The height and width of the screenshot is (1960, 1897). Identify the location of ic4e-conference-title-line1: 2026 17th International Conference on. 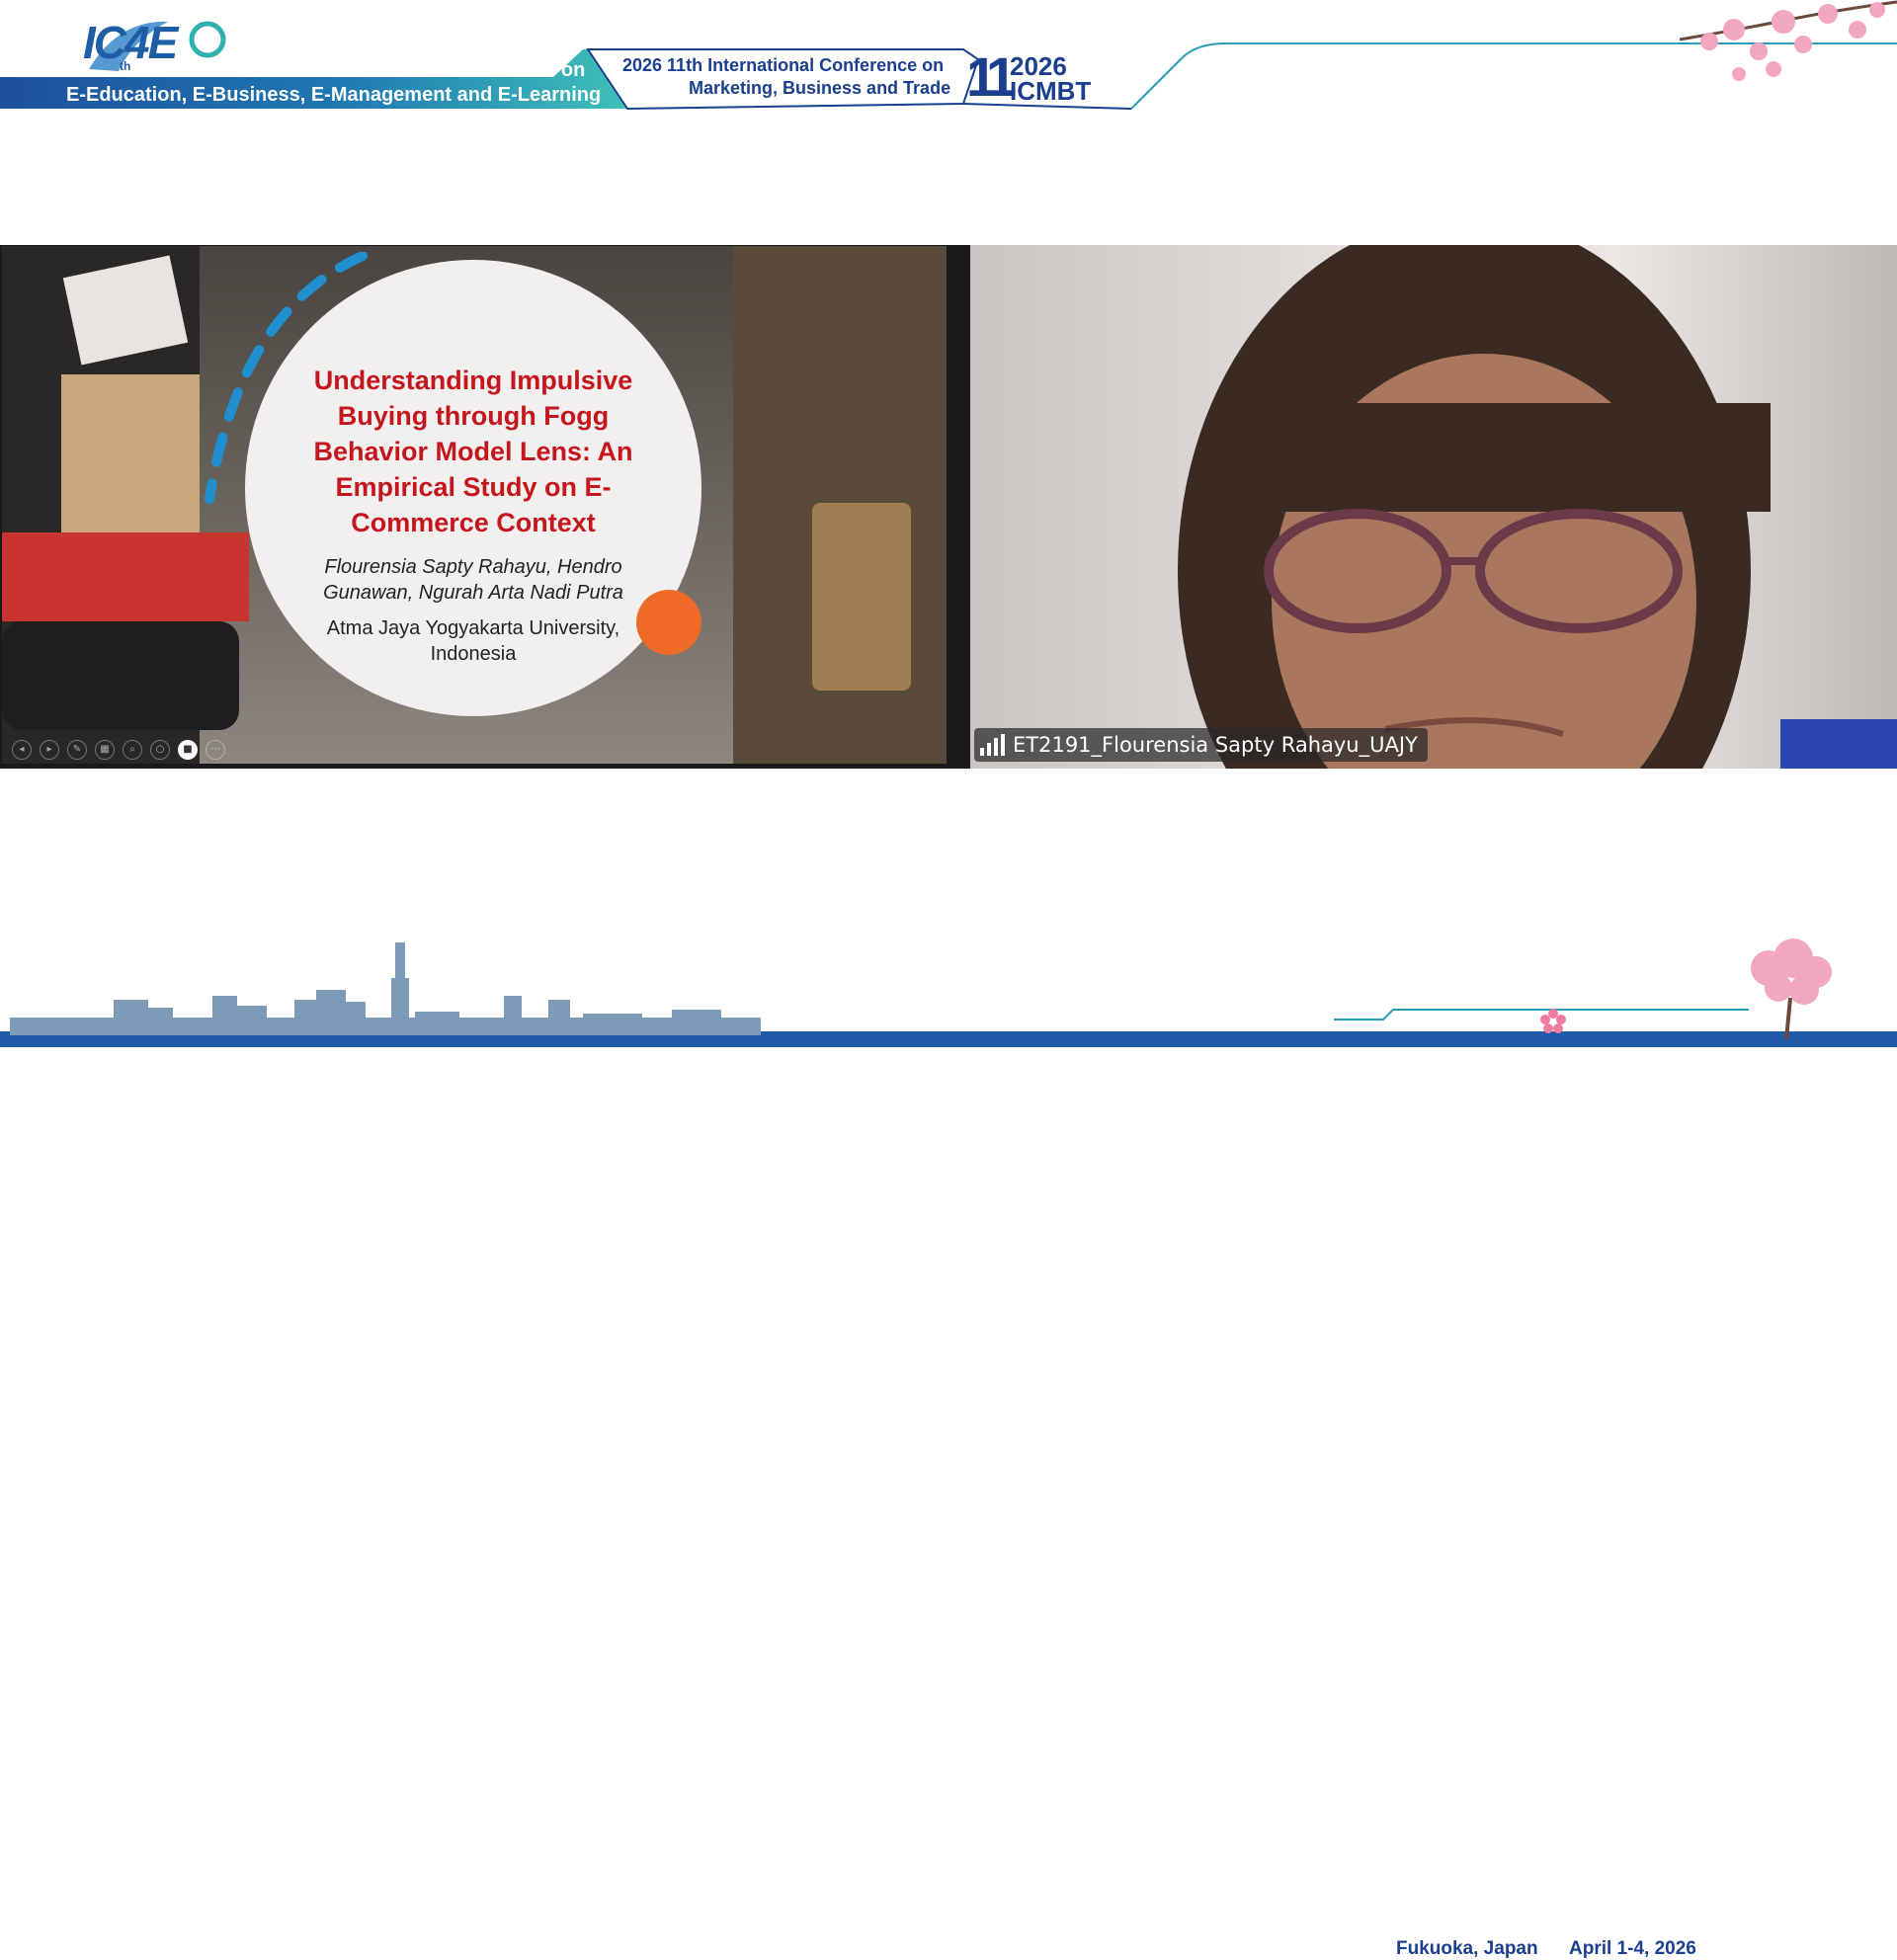
(406, 70).